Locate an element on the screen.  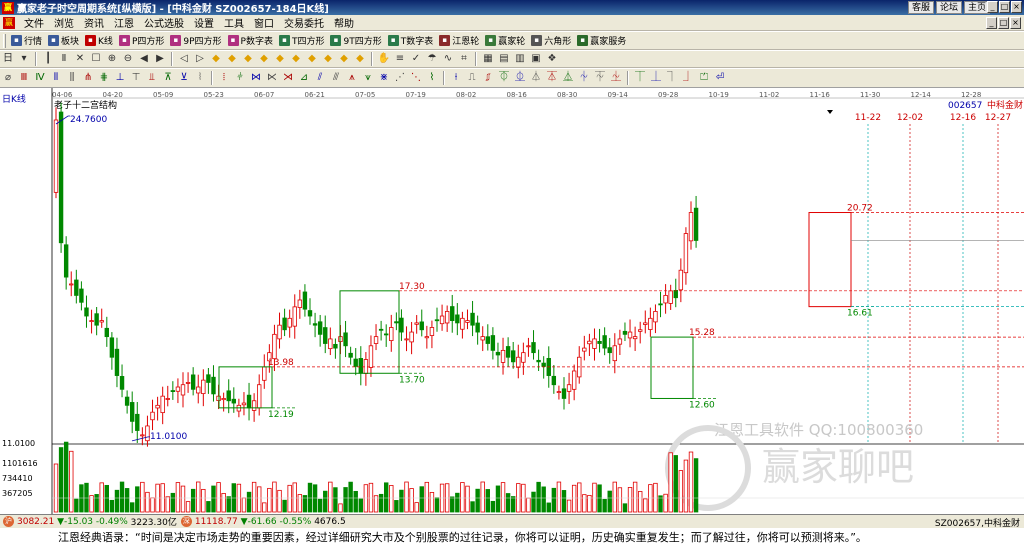
drawing-tool-icon: ⎍ is located at coordinates (472, 78).